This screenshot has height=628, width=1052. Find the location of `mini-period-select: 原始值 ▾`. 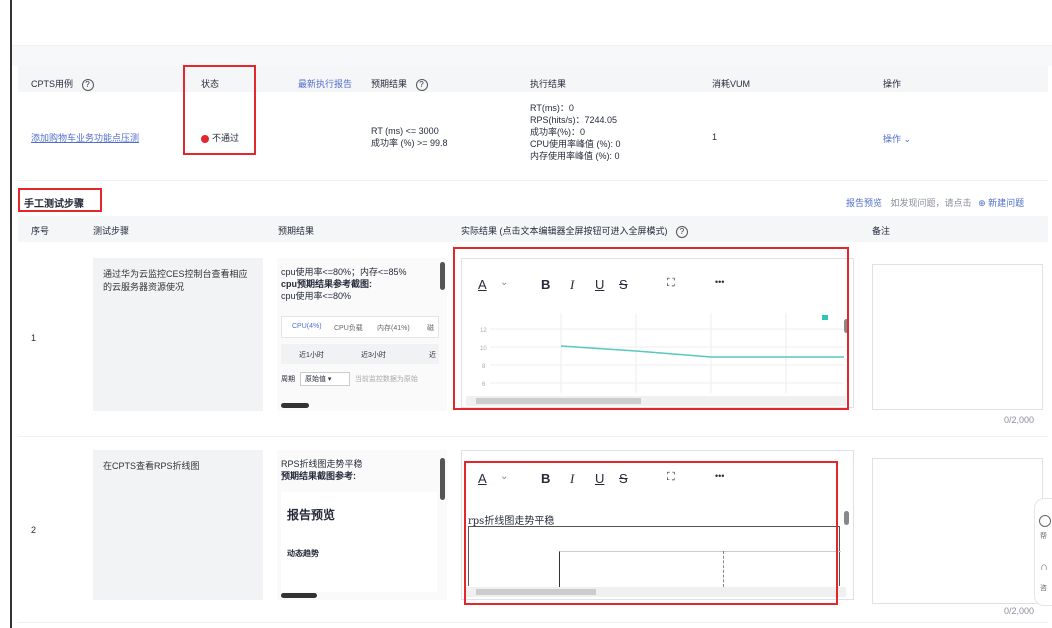

mini-period-select: 原始值 ▾ is located at coordinates (324, 379).